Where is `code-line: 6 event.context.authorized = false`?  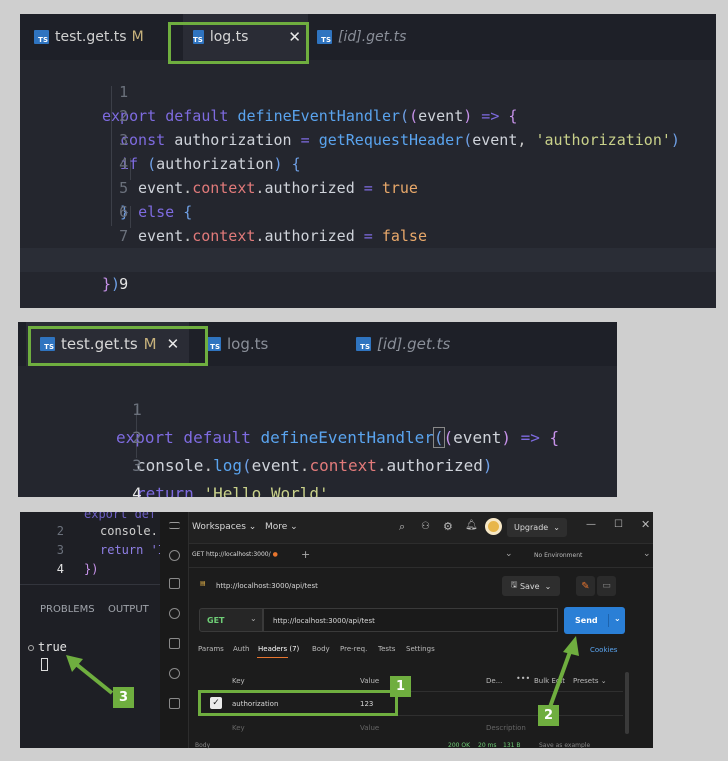
code-line: 6 event.context.authorized = false is located at coordinates (273, 224).